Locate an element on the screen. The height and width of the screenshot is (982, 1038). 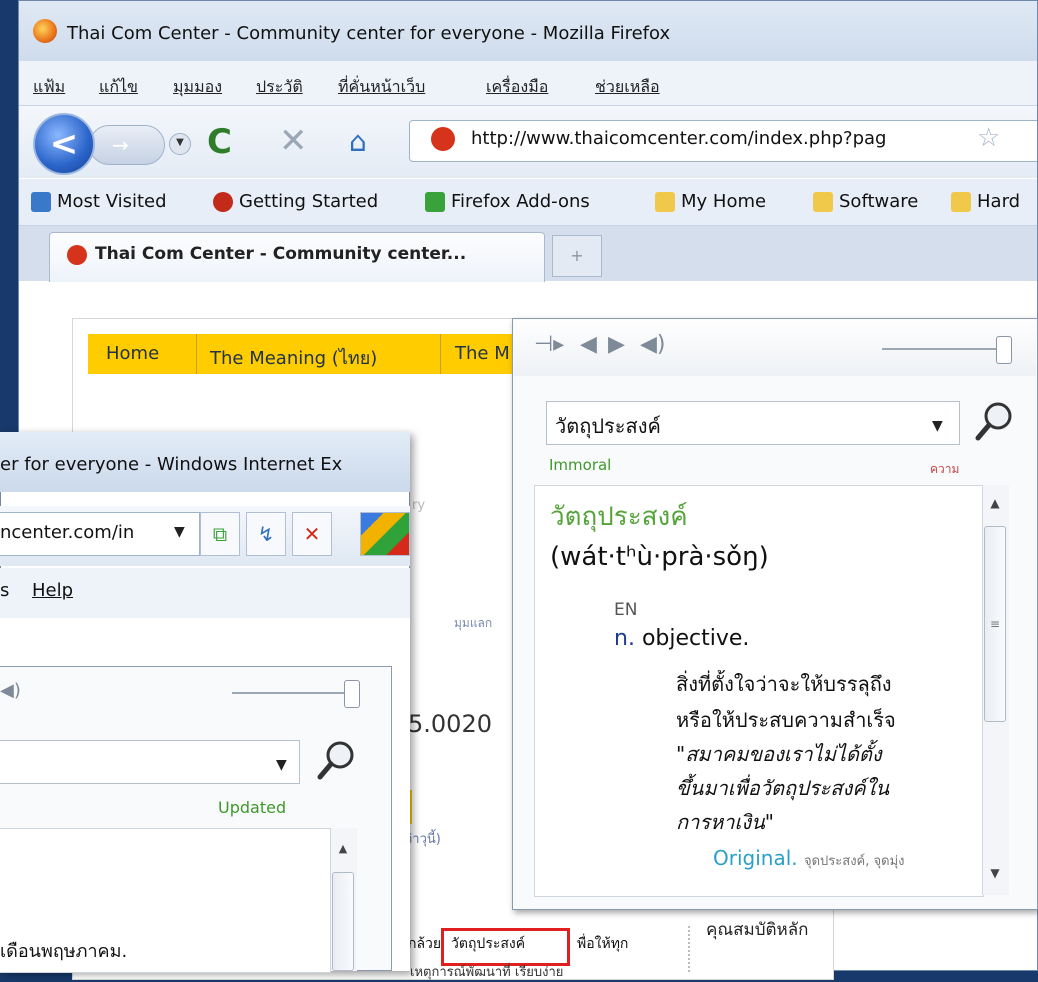
ie-magnifier-search-icon is located at coordinates (336, 761).